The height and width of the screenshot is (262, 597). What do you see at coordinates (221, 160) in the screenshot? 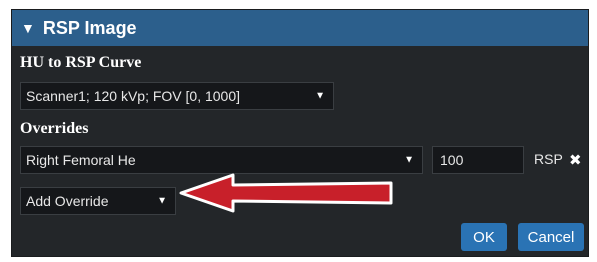
I see `override-structure-dropdown: Right Femoral He ▼` at bounding box center [221, 160].